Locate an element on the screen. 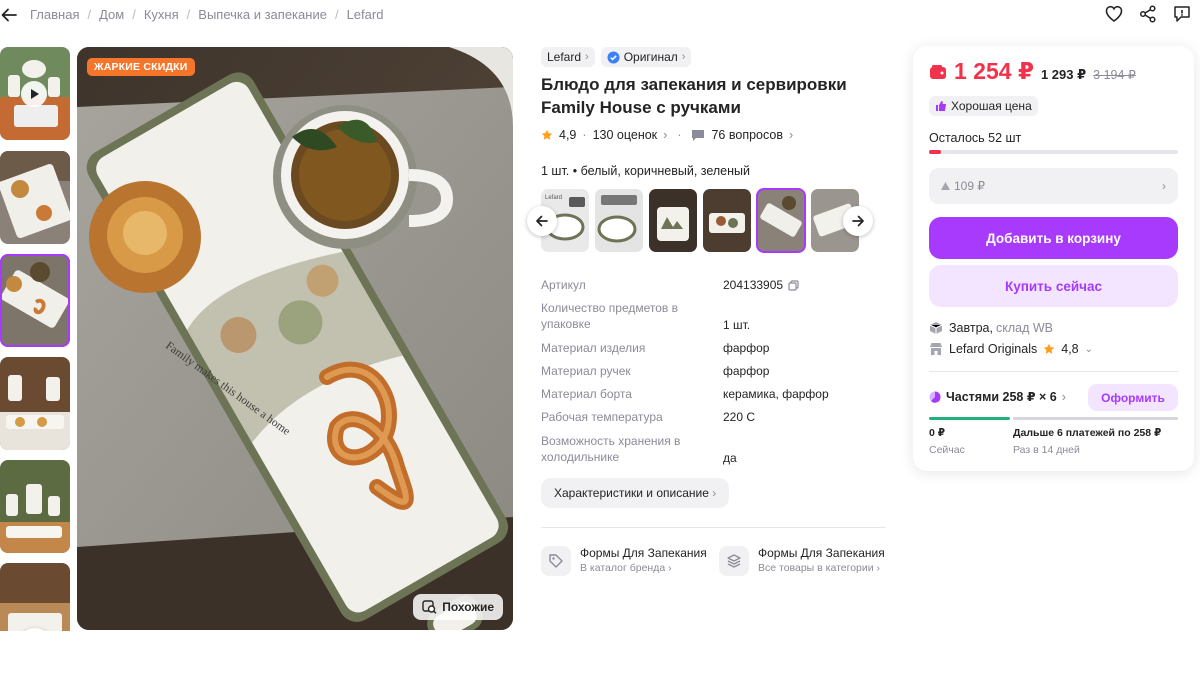 The image size is (1200, 674). link-subtitle: В каталог бренда is located at coordinates (623, 568).